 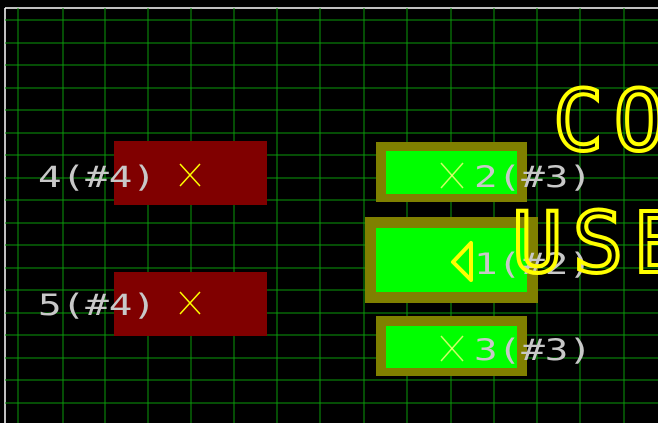 I want to click on silkscreen-text-line-2: USE, so click(x=585, y=243).